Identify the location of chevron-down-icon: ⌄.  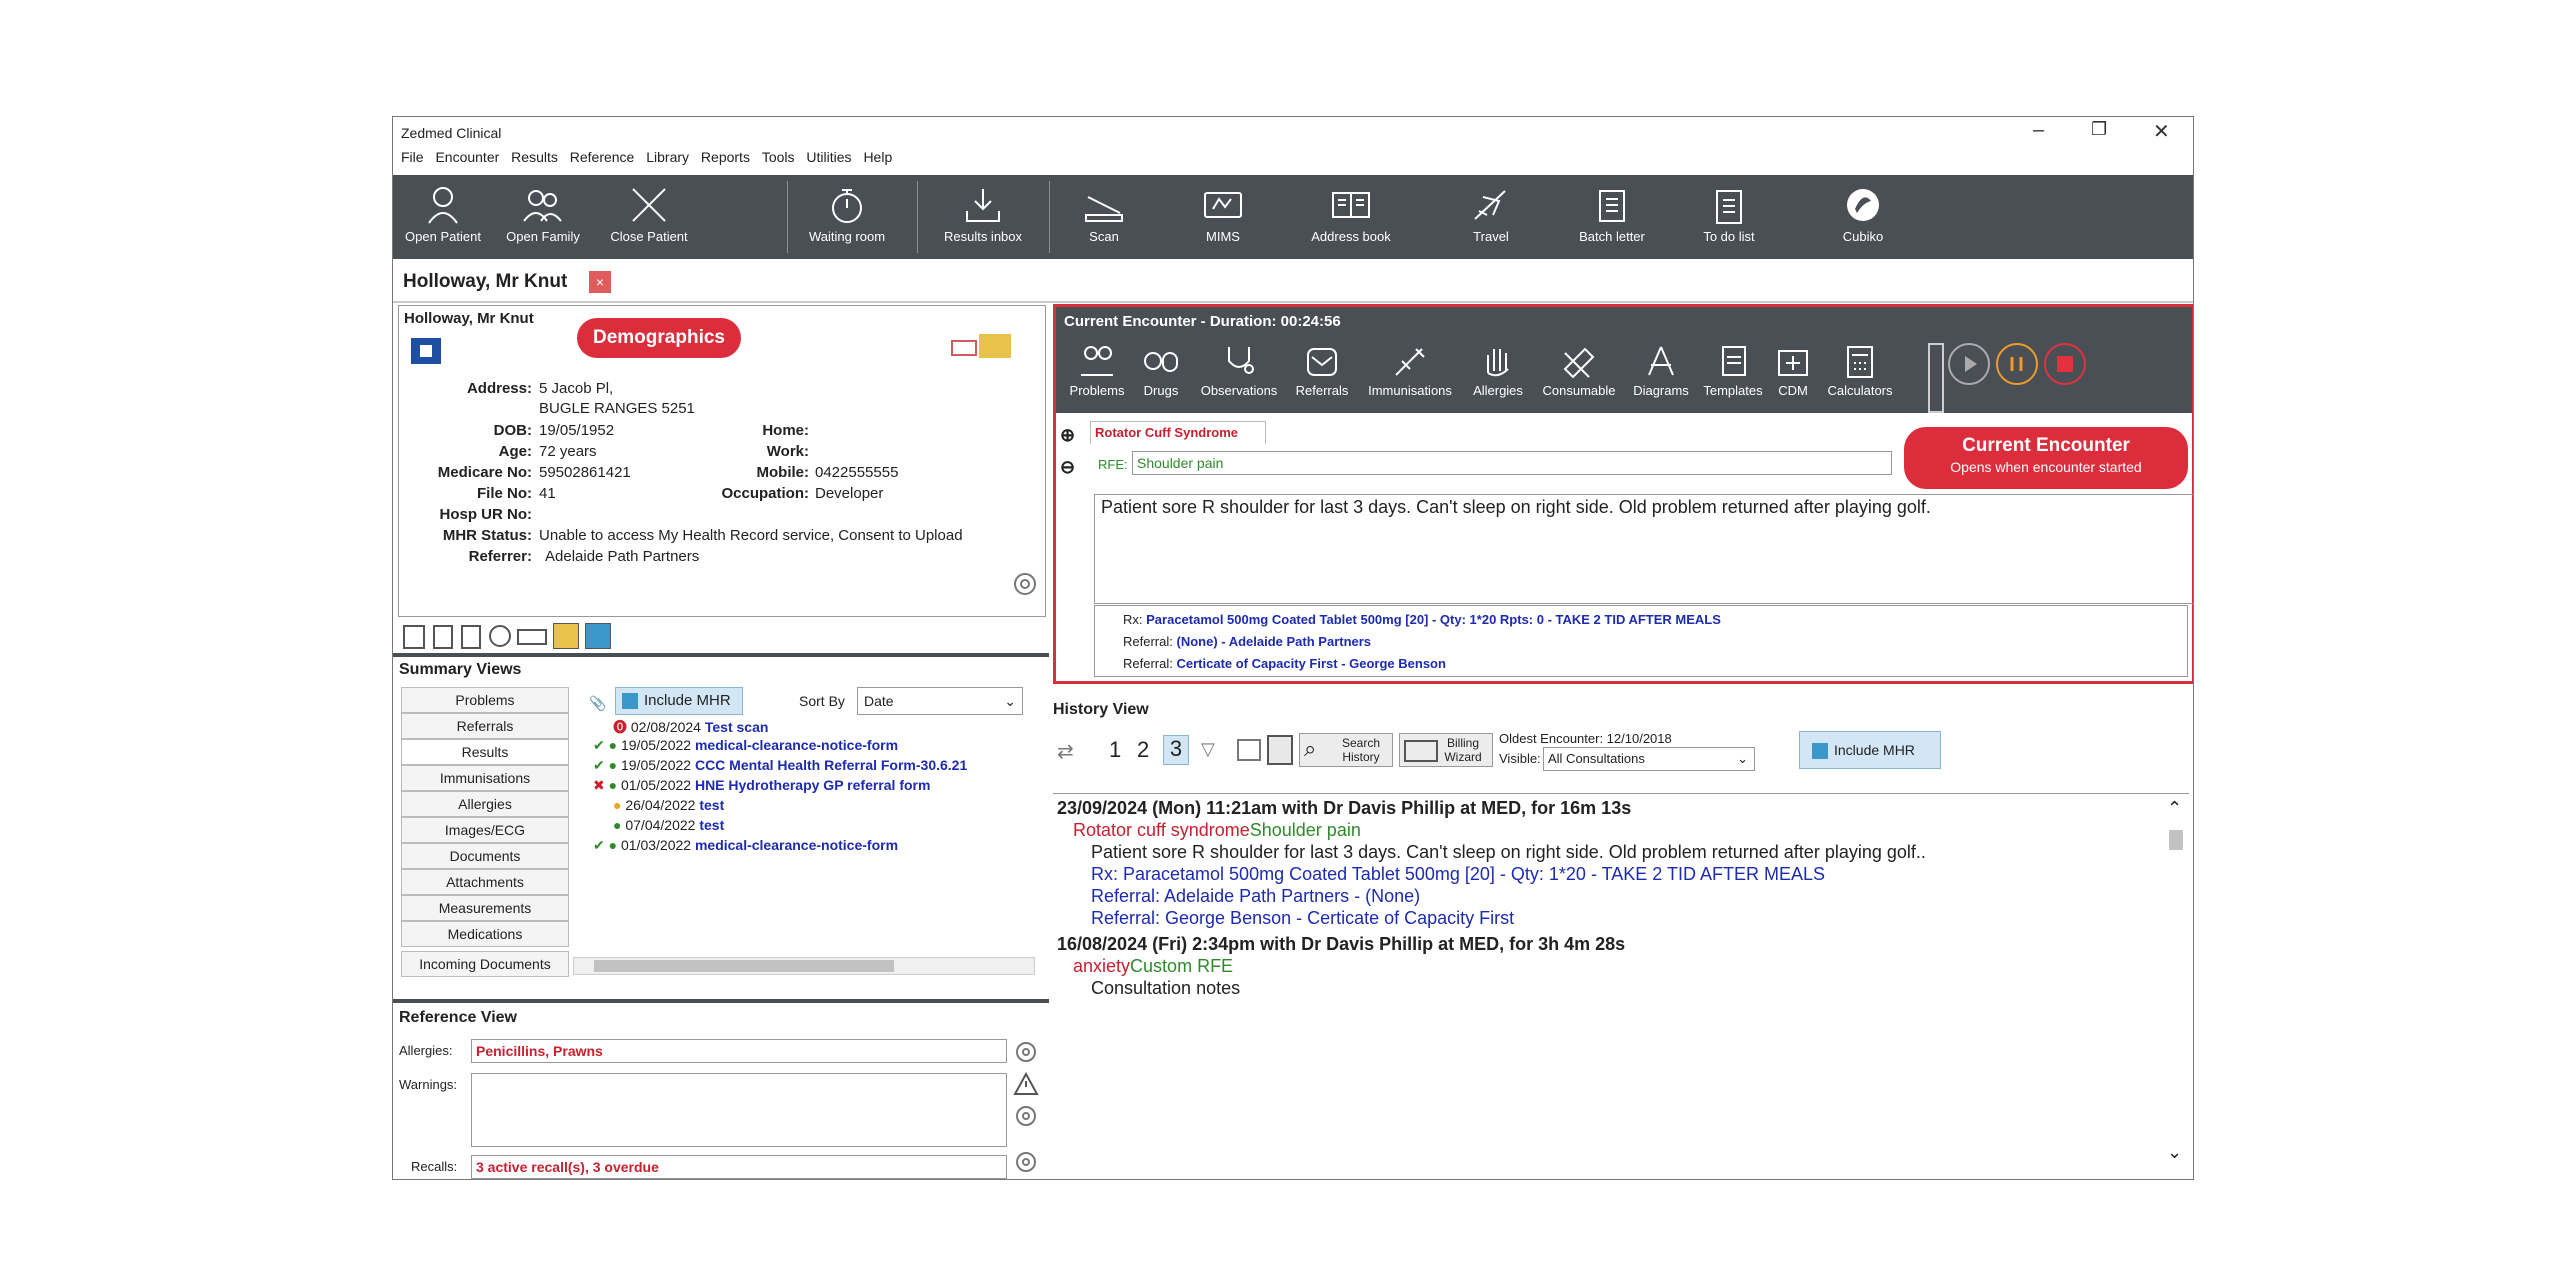
(2174, 1152).